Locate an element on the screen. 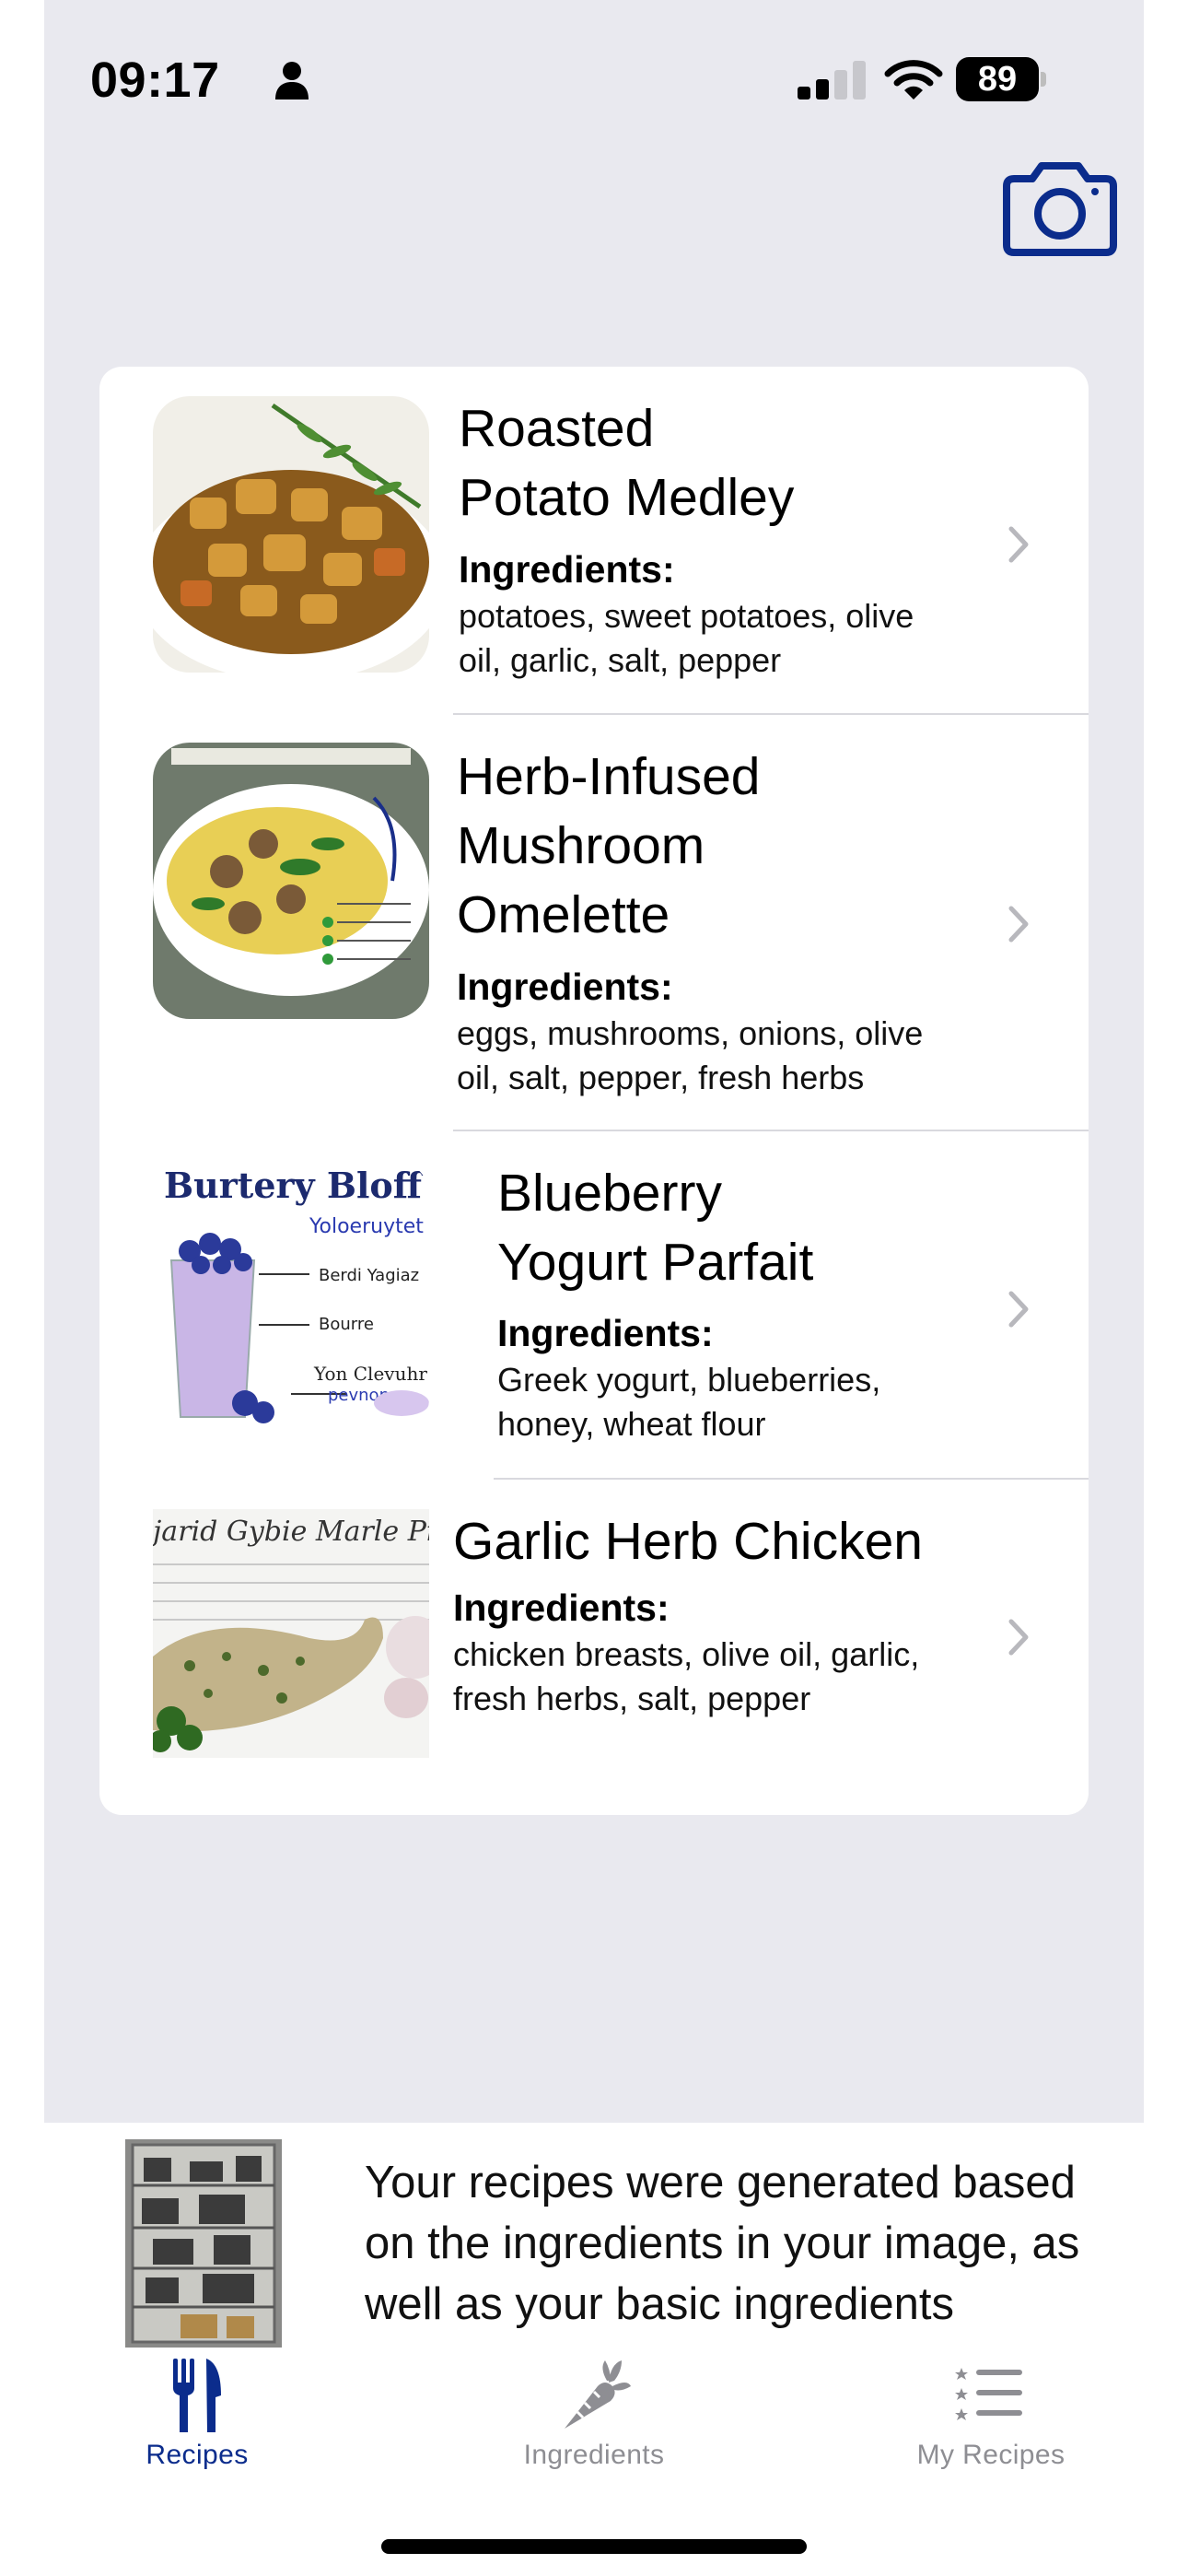 The height and width of the screenshot is (2576, 1188). info-message-line: on the ingredients in your image, as is located at coordinates (722, 2243).